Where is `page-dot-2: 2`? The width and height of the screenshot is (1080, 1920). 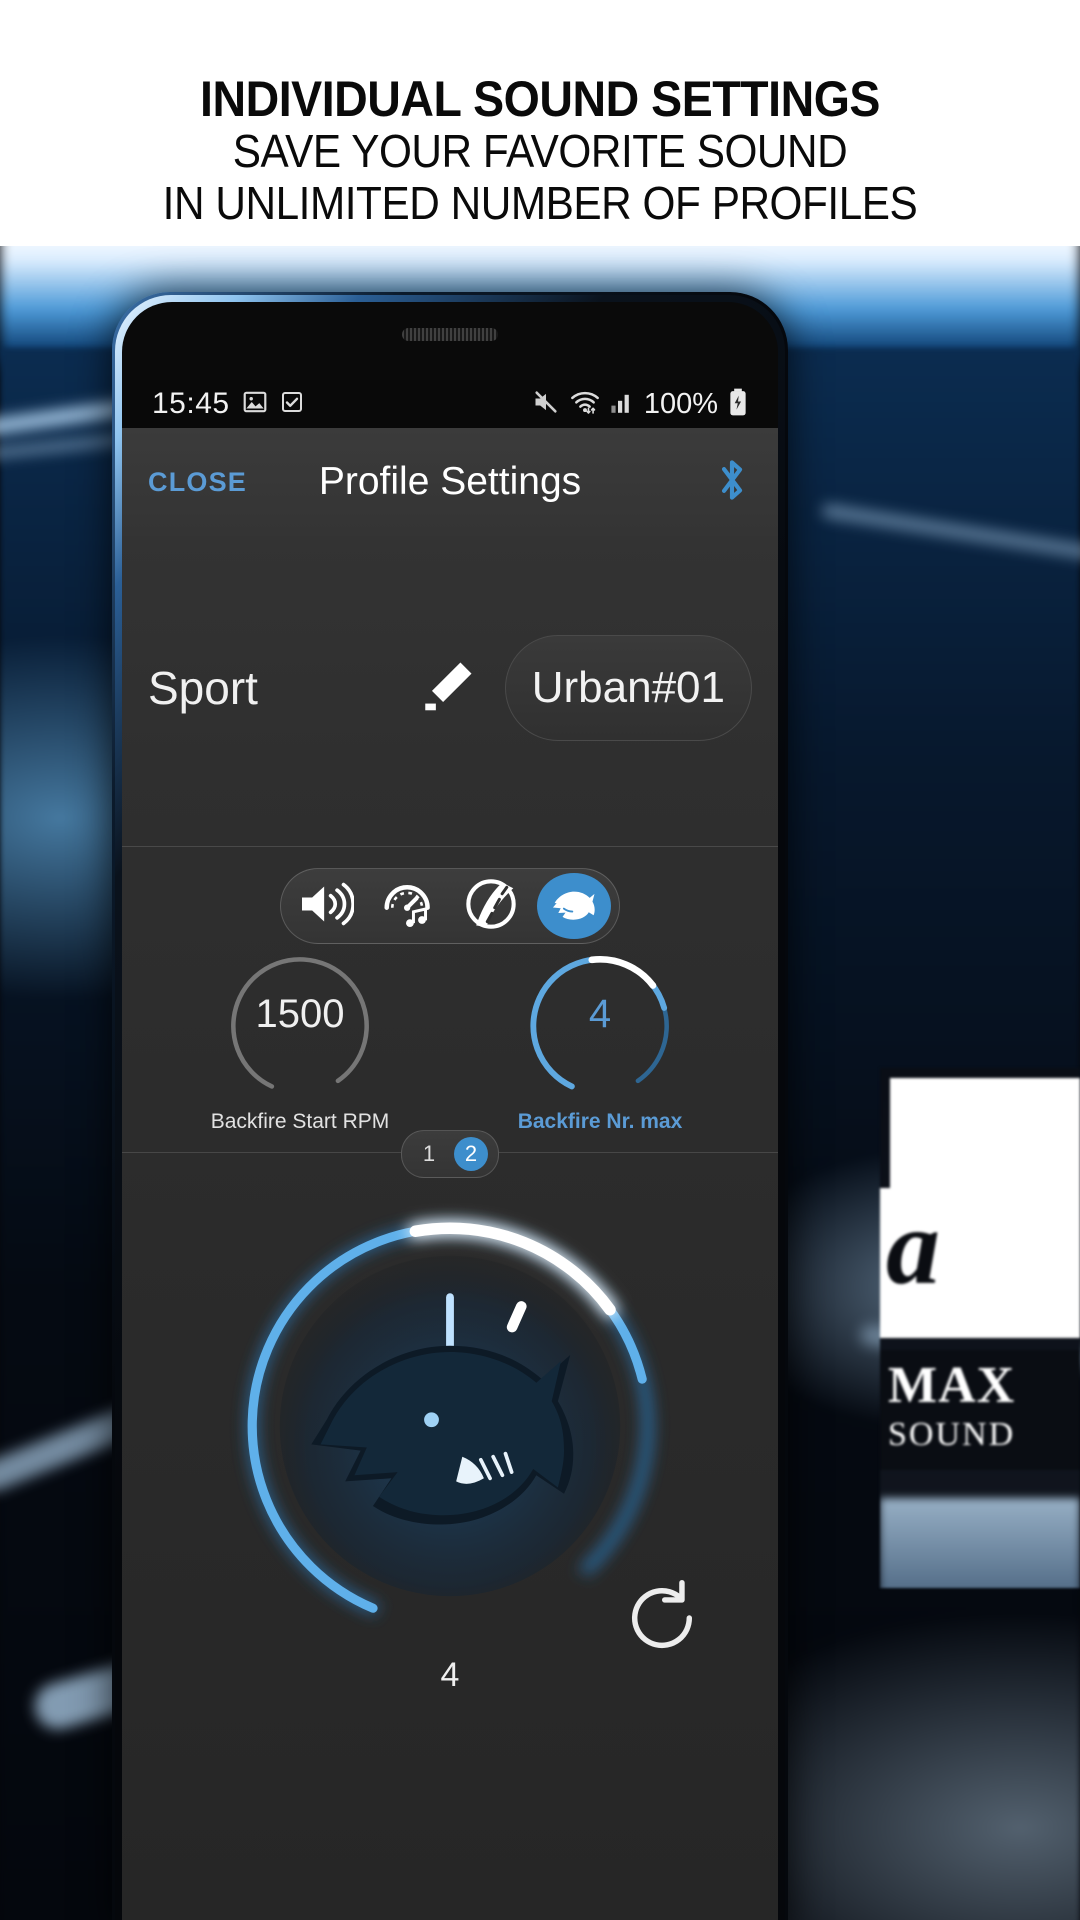
page-dot-2: 2 is located at coordinates (471, 1154).